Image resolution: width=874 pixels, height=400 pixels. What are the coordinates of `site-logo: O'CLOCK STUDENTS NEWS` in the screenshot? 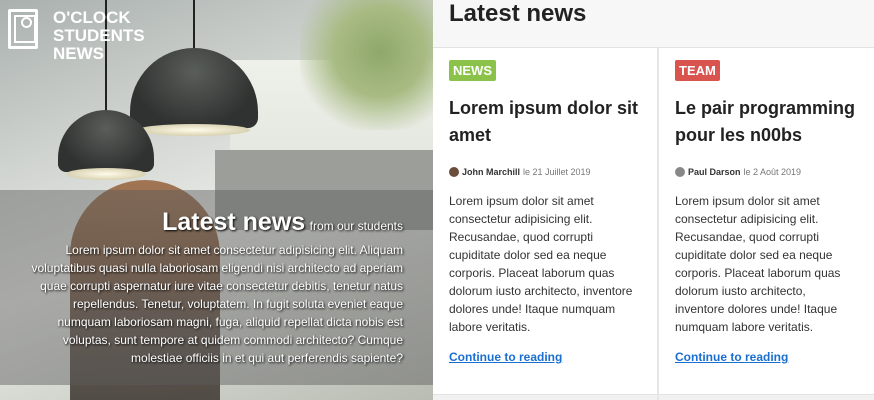 It's located at (76, 36).